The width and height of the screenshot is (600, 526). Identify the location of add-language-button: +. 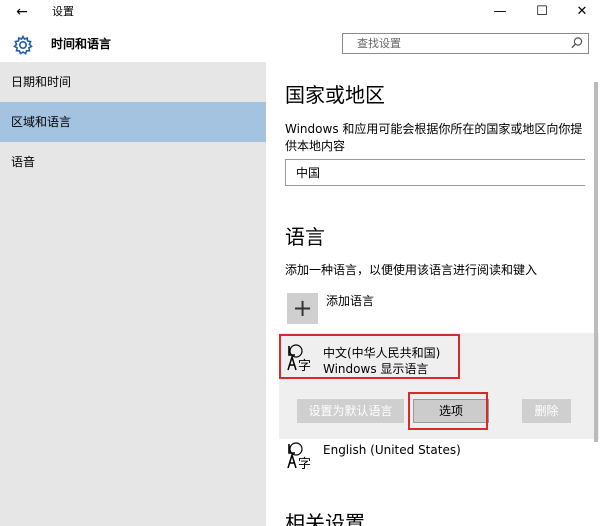
(302, 308).